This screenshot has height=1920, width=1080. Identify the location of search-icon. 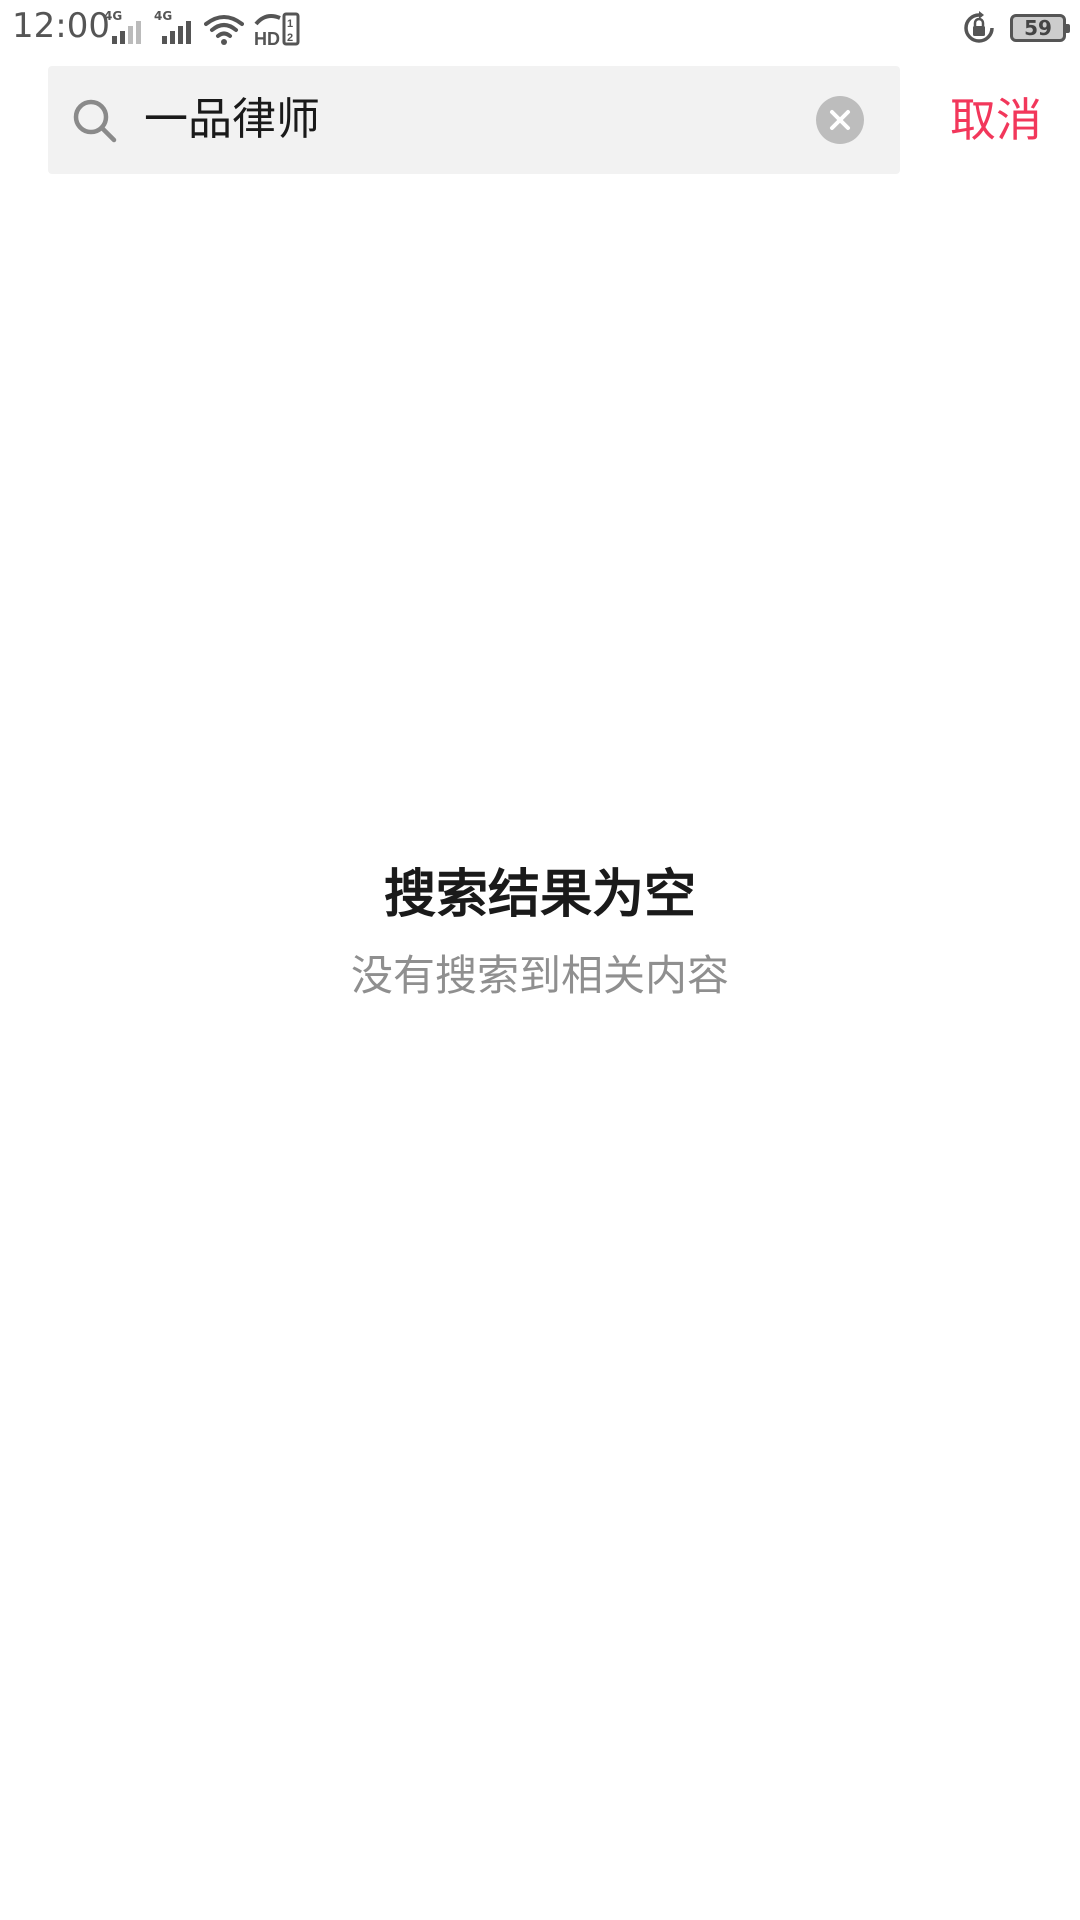
(95, 121).